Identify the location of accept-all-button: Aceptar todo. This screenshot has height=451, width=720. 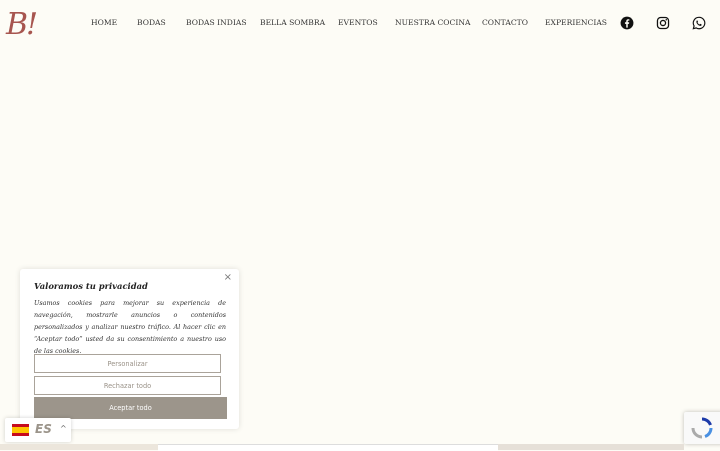
(130, 408).